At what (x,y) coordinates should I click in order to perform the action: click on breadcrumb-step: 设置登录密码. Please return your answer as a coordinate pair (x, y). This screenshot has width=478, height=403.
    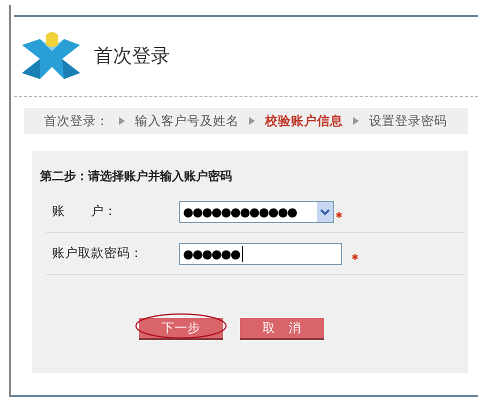
    Looking at the image, I should click on (408, 121).